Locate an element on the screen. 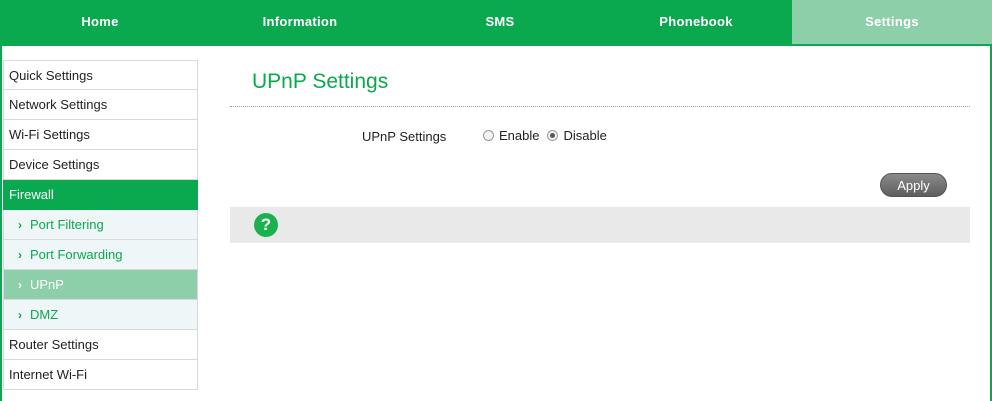  upnp-radio-group: Enable Disable is located at coordinates (549, 135).